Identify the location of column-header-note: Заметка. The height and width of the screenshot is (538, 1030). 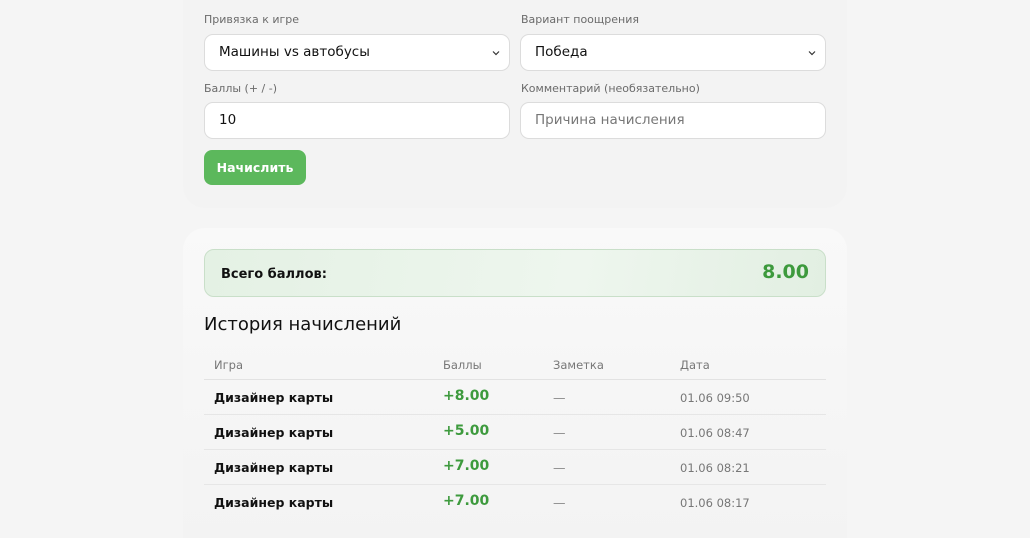
(578, 365).